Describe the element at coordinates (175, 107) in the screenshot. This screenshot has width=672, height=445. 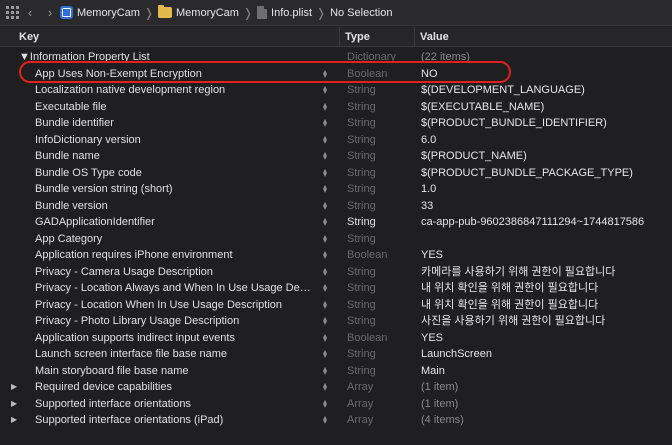
I see `row-key: Executable file` at that location.